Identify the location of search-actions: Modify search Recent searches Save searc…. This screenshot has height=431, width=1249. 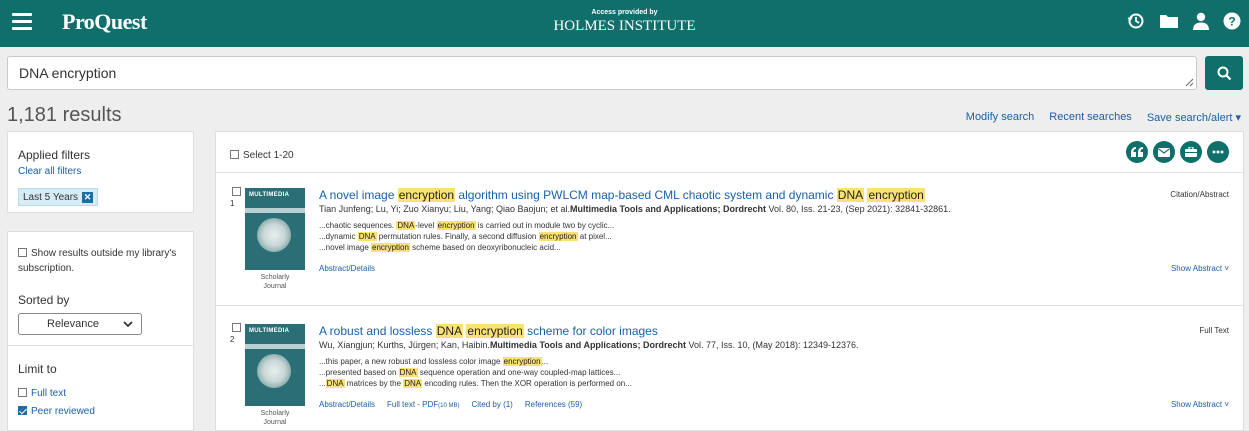
(1103, 117).